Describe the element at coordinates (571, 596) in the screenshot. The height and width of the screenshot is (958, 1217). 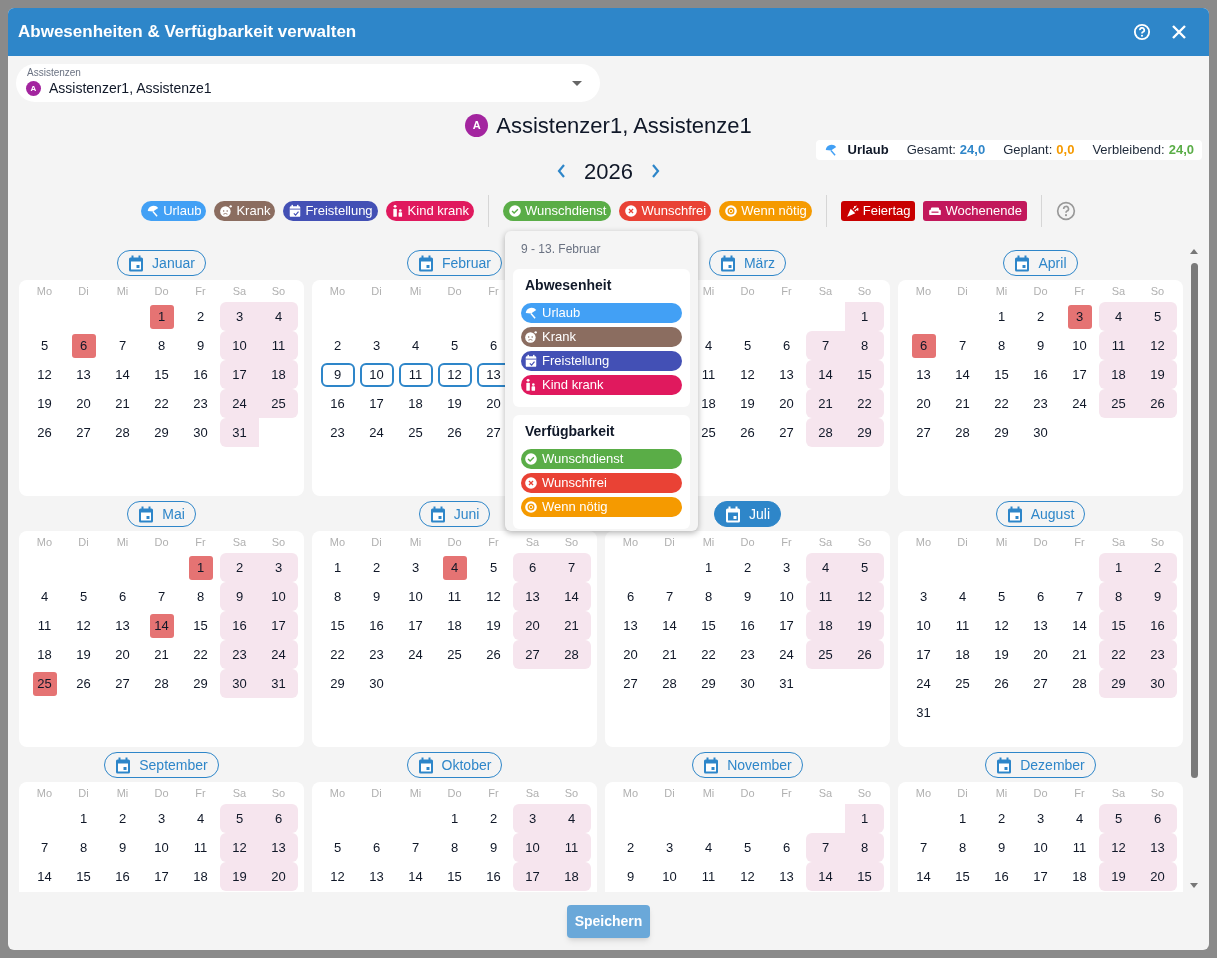
I see `weekend-day: 14` at that location.